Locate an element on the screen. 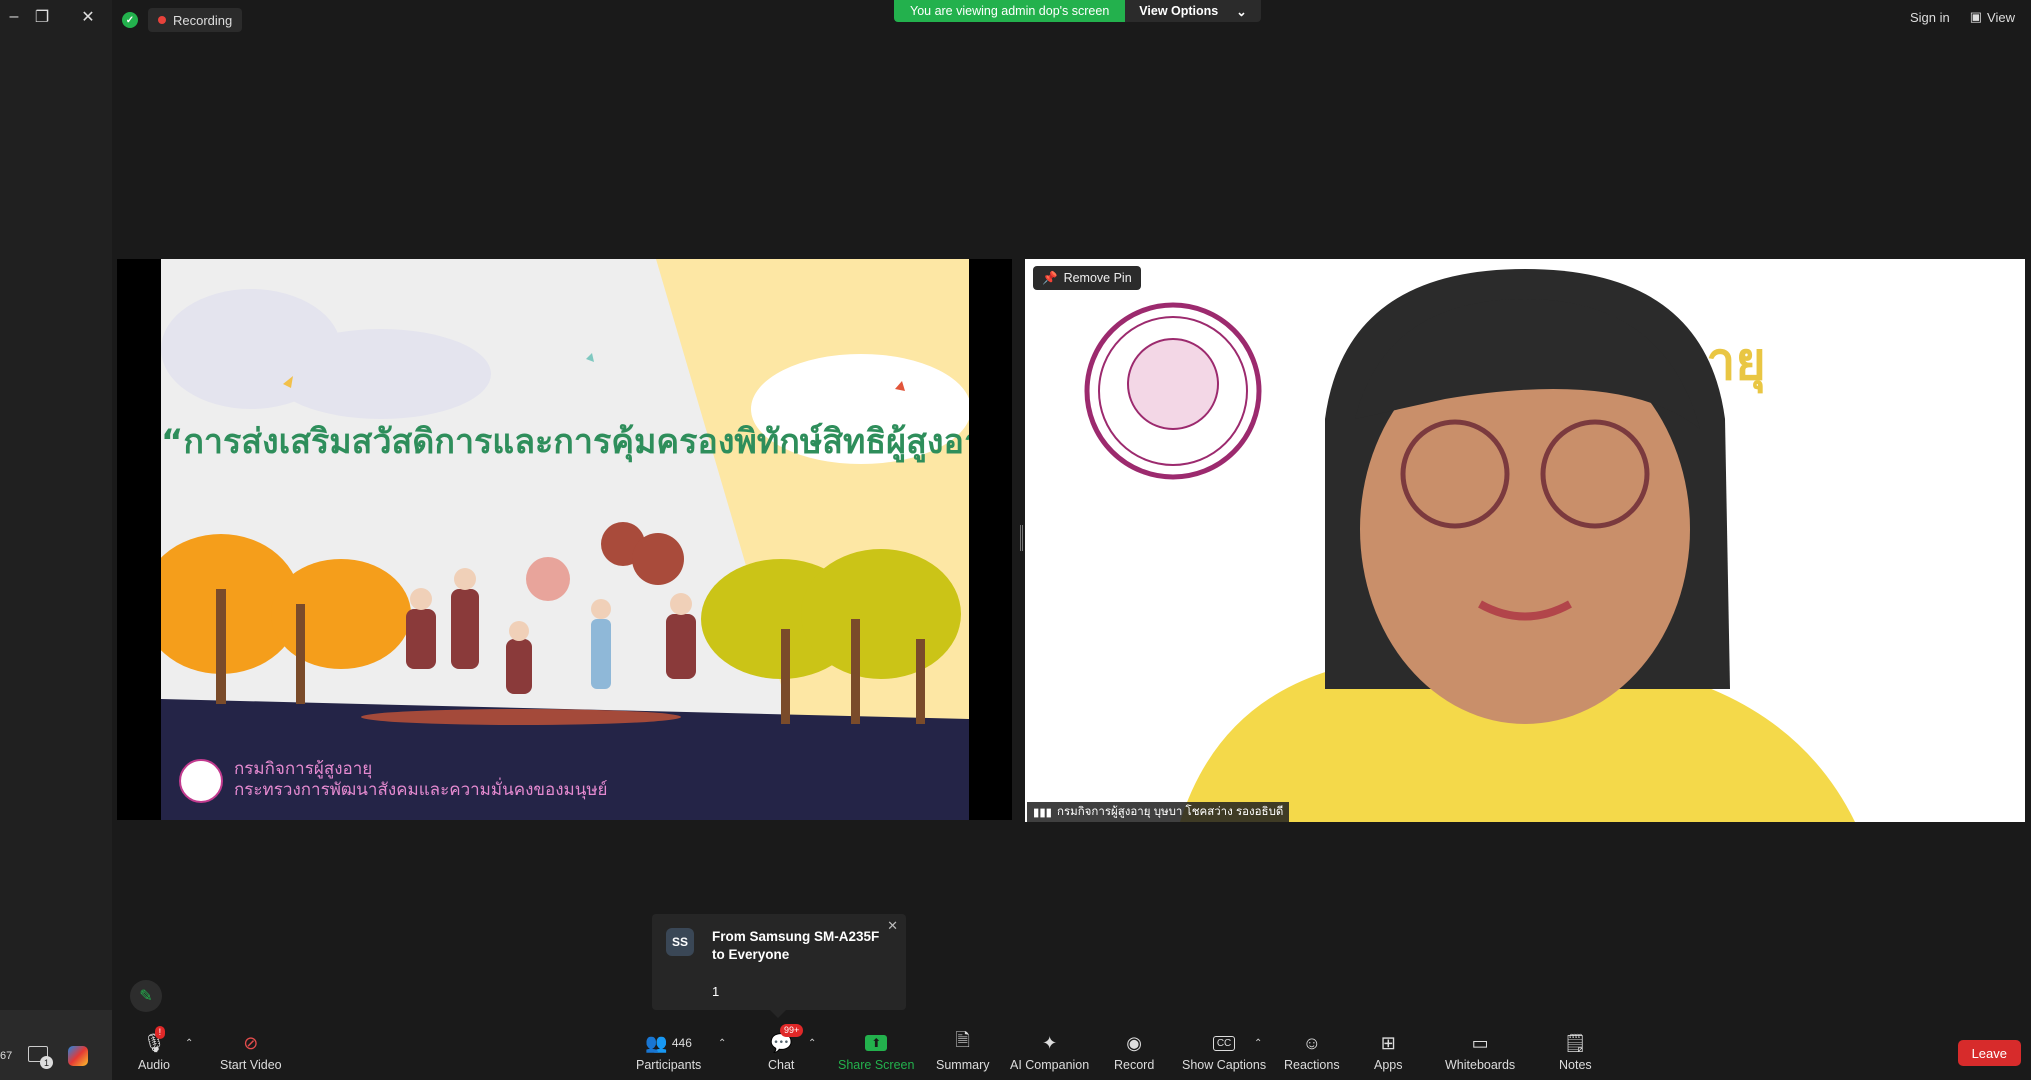  whiteboards-button: ▭ Whiteboards is located at coordinates (1480, 1051).